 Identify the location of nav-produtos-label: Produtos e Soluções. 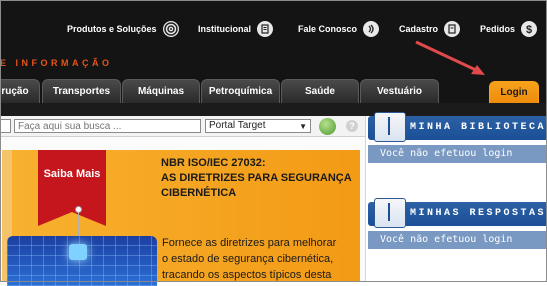
(112, 29).